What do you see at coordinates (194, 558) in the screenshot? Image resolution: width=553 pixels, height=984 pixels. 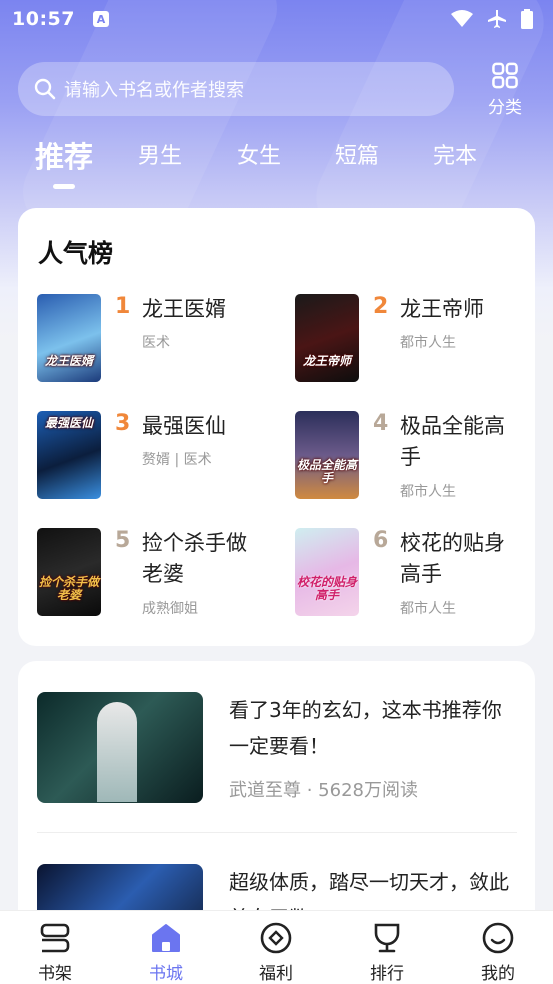 I see `book-title: 捡个杀手做老婆` at bounding box center [194, 558].